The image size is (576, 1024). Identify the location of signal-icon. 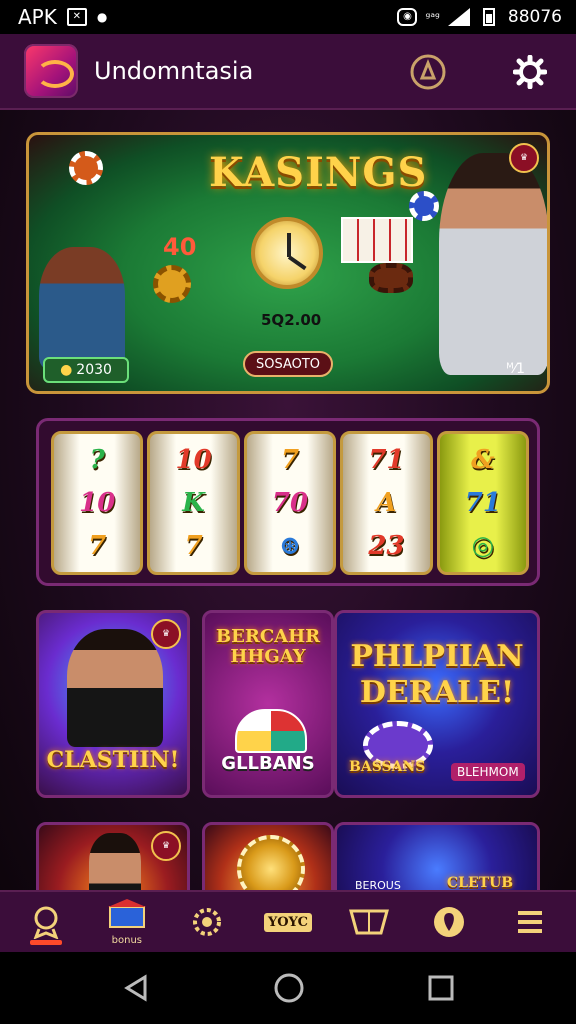
(458, 17).